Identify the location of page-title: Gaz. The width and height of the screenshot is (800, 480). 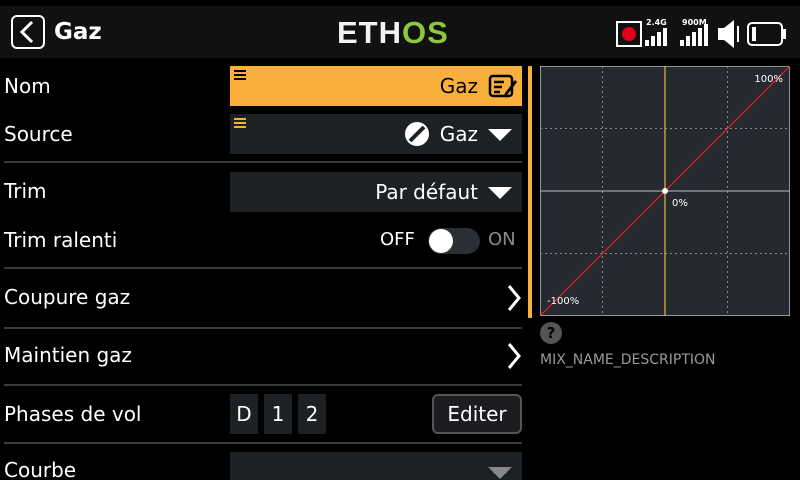
(78, 32).